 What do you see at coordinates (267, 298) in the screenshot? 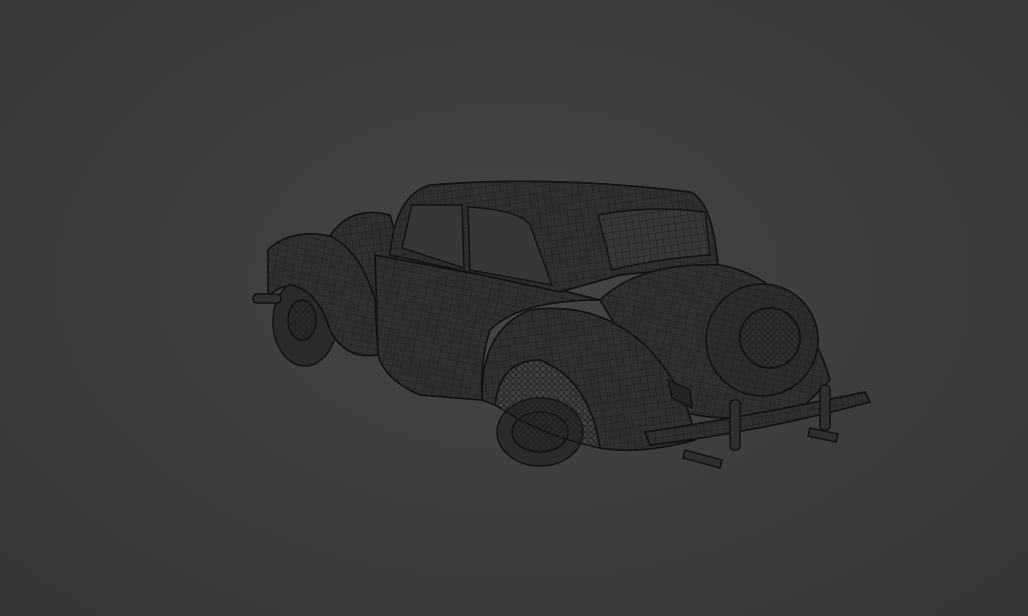
I see `front-bumper` at bounding box center [267, 298].